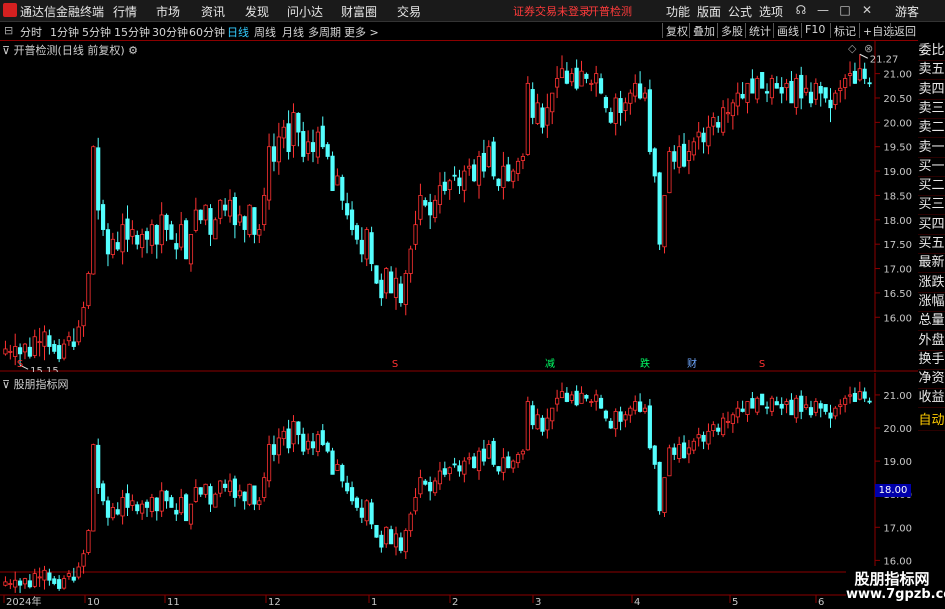  What do you see at coordinates (931, 51) in the screenshot?
I see `side-item: 委比` at bounding box center [931, 51].